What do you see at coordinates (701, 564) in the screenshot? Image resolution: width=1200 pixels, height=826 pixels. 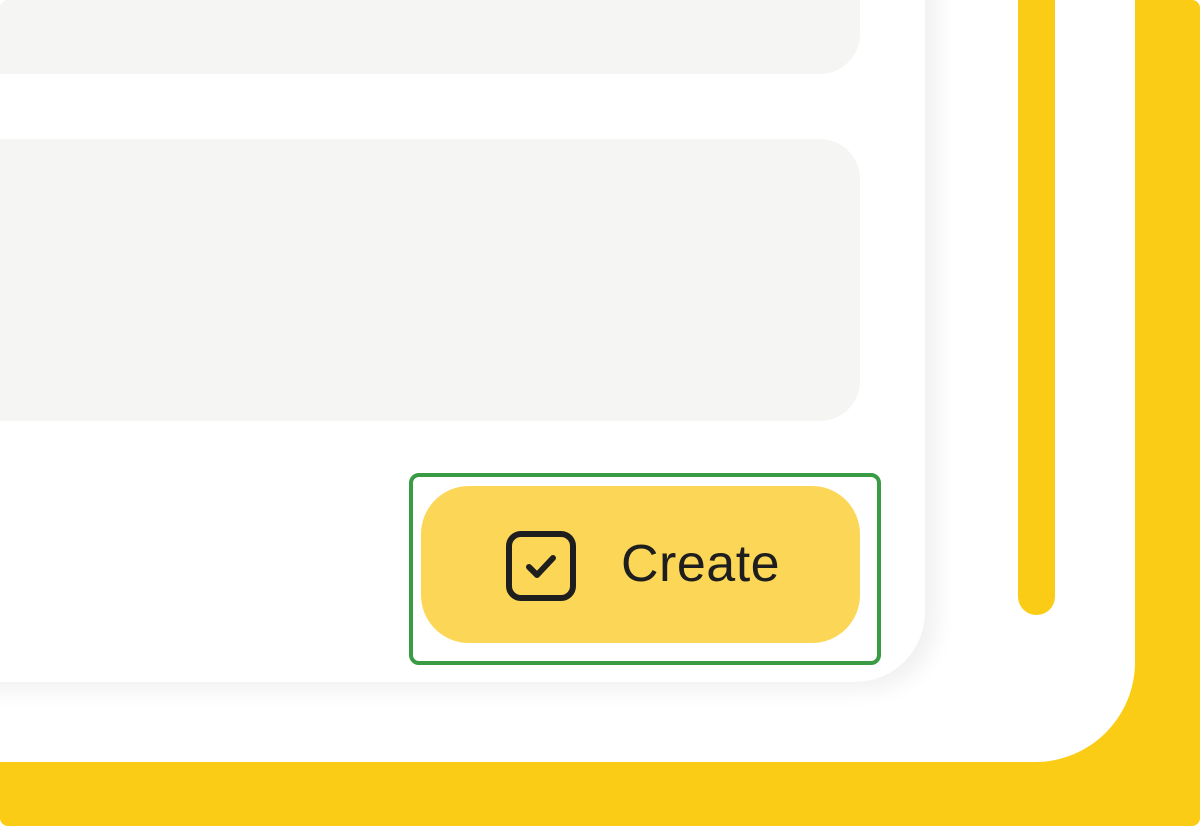 I see `create-button-label: Create` at bounding box center [701, 564].